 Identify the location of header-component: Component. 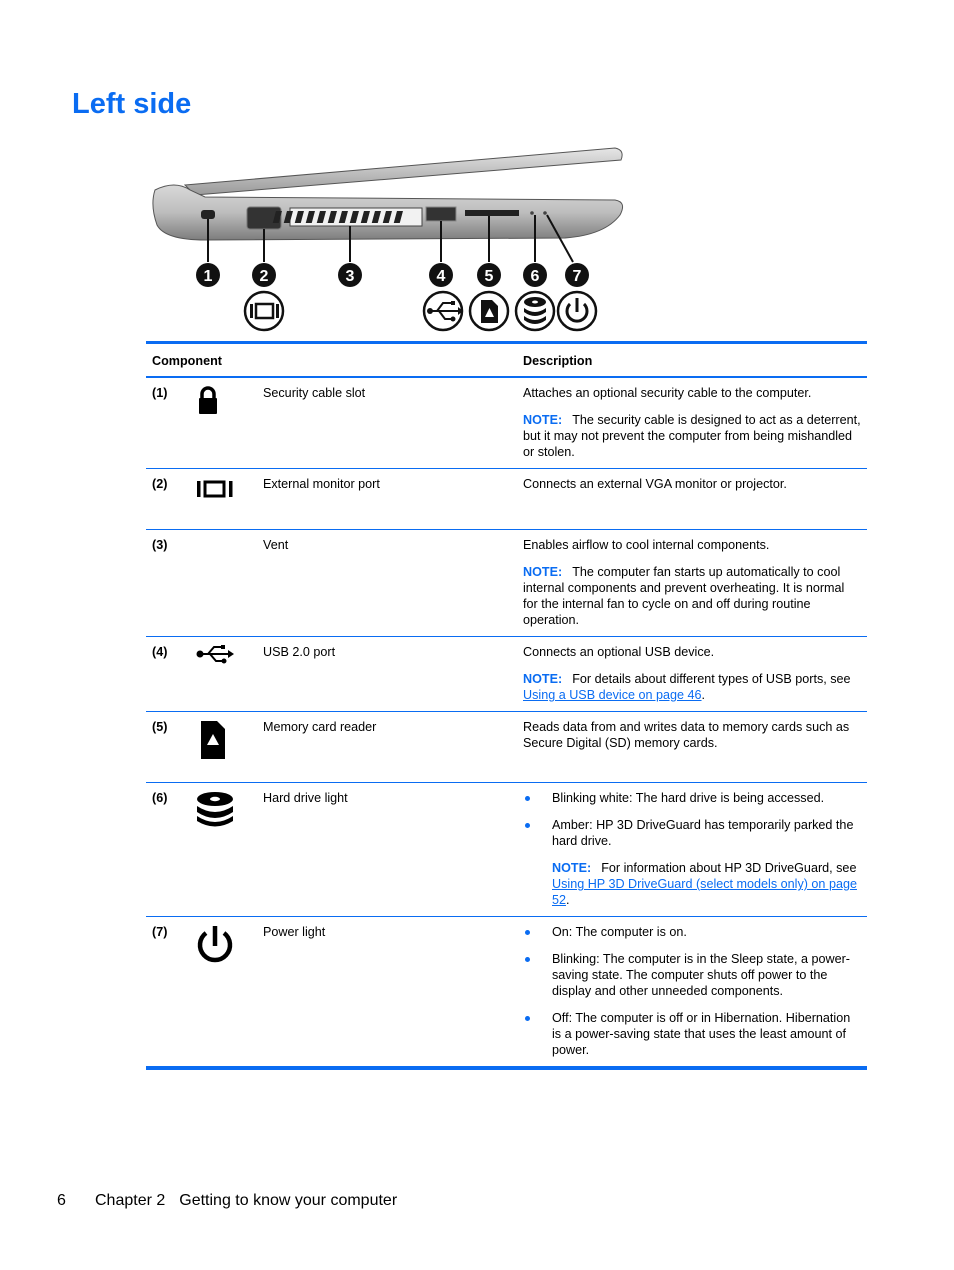
(331, 359).